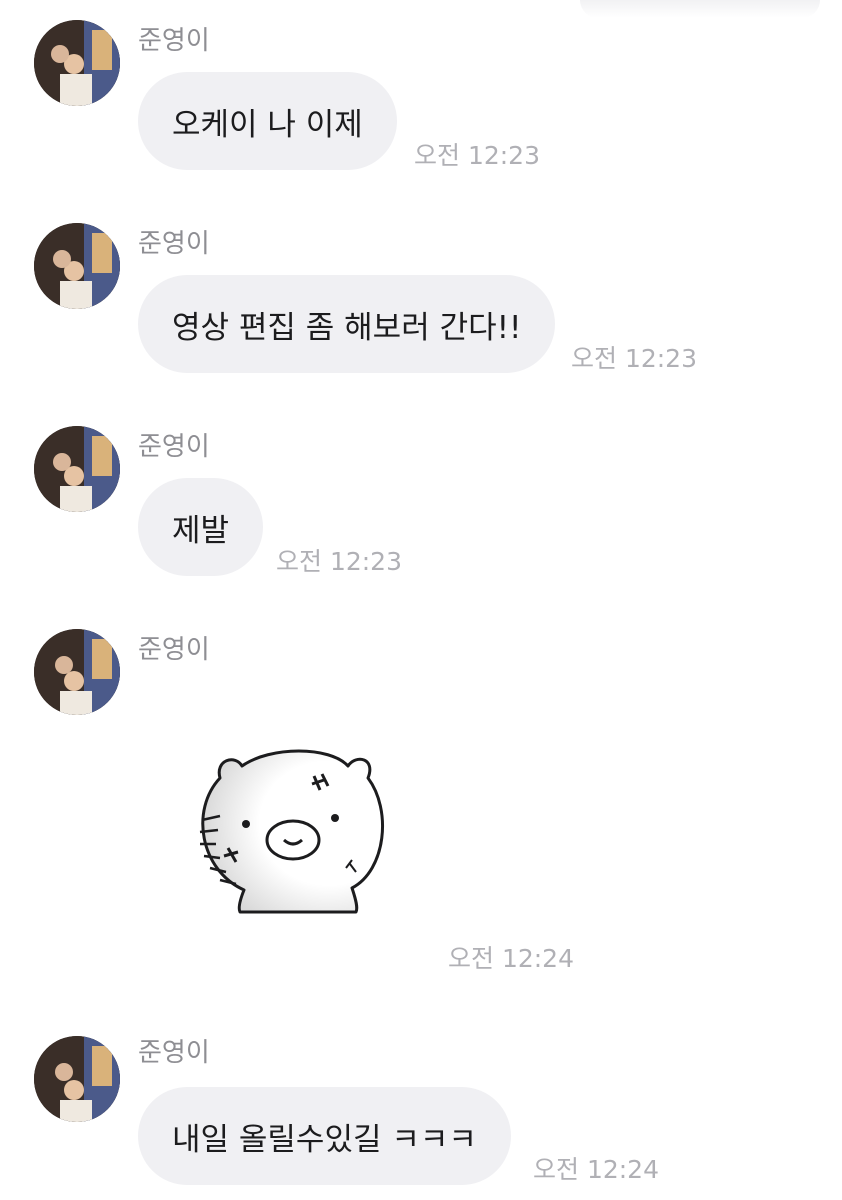 The image size is (842, 1200). What do you see at coordinates (324, 1136) in the screenshot?
I see `message-bubble: 내일 올릴수있길 ㅋㅋㅋ` at bounding box center [324, 1136].